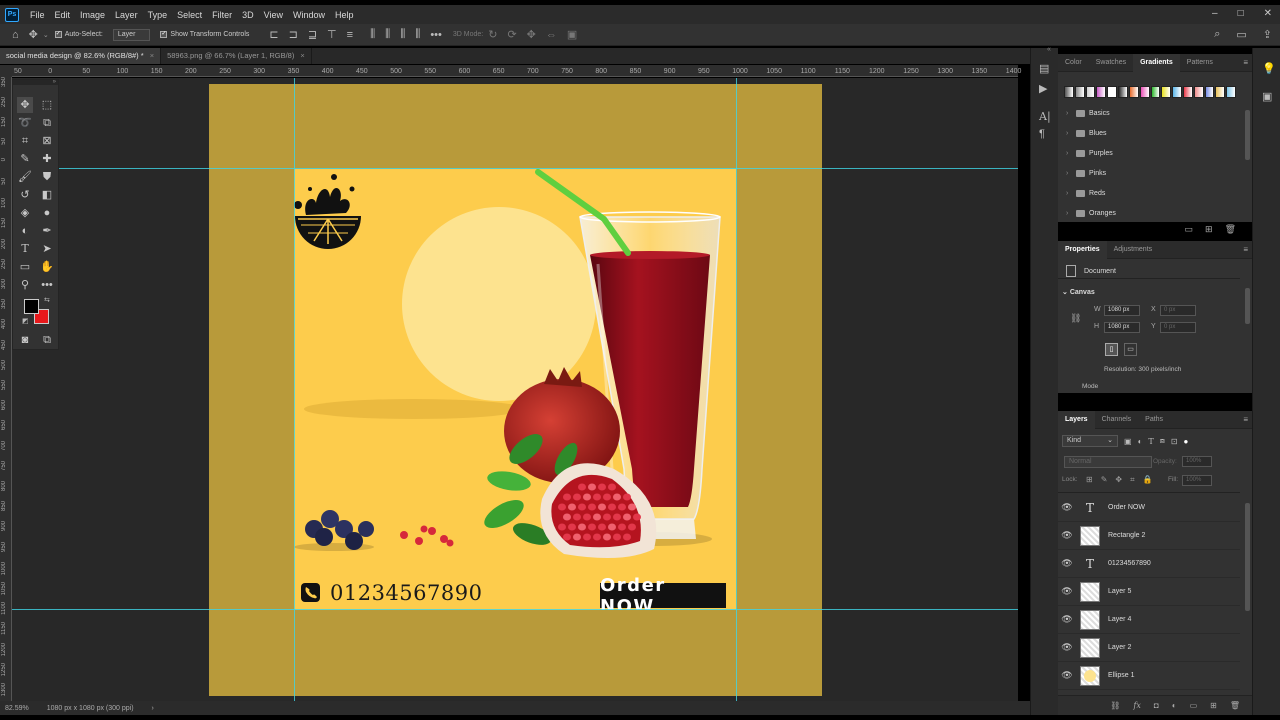 The image size is (1280, 720). Describe the element at coordinates (47, 300) in the screenshot. I see `swap-colors-icon: ⇆` at that location.